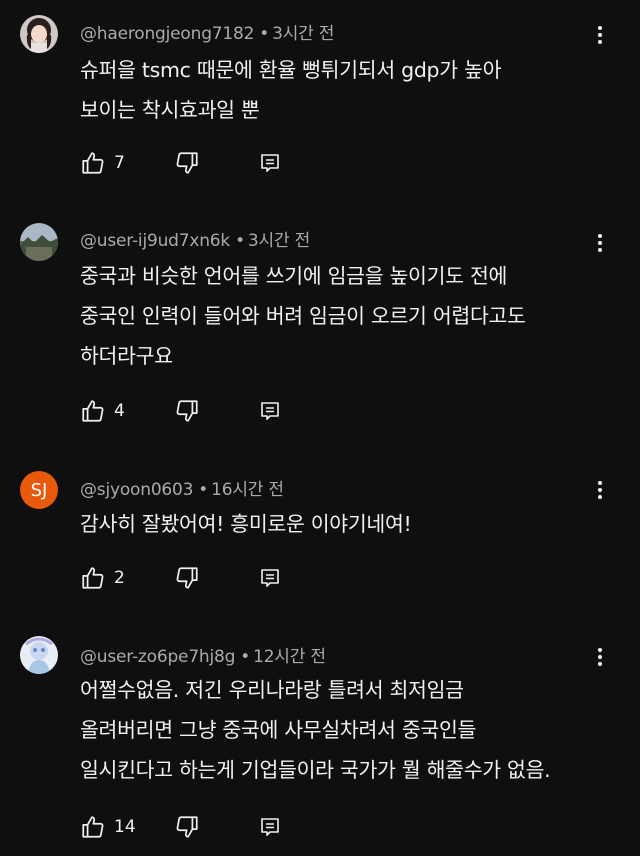 Image resolution: width=640 pixels, height=856 pixels. Describe the element at coordinates (315, 770) in the screenshot. I see `comment-line: 일시킨다고 하는게 기업들이라 국가가 뭘 해줄수가 없음.` at that location.